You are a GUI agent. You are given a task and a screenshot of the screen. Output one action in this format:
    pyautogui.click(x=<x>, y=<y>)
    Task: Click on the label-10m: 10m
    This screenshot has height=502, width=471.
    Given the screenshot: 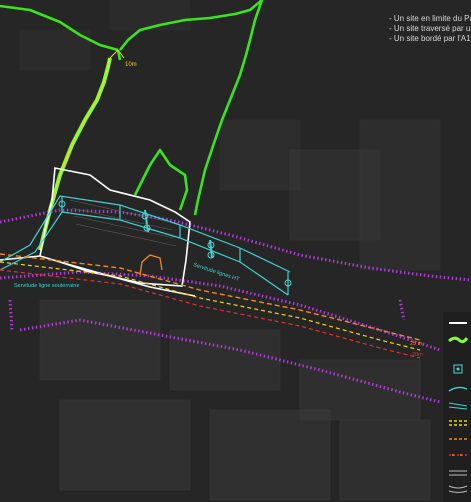 What is the action you would take?
    pyautogui.click(x=131, y=65)
    